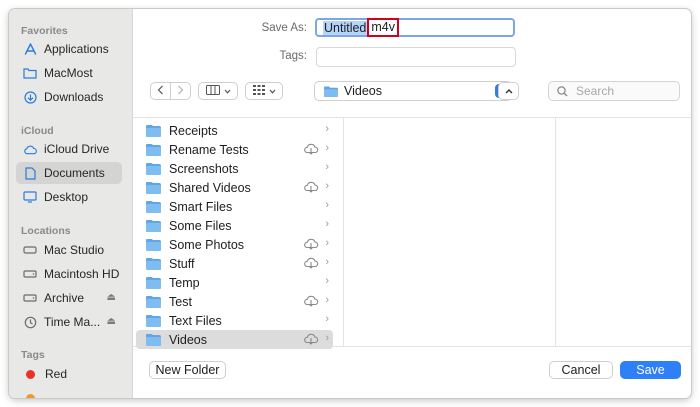  What do you see at coordinates (234, 244) in the screenshot?
I see `folder-row: Some Photos ›` at bounding box center [234, 244].